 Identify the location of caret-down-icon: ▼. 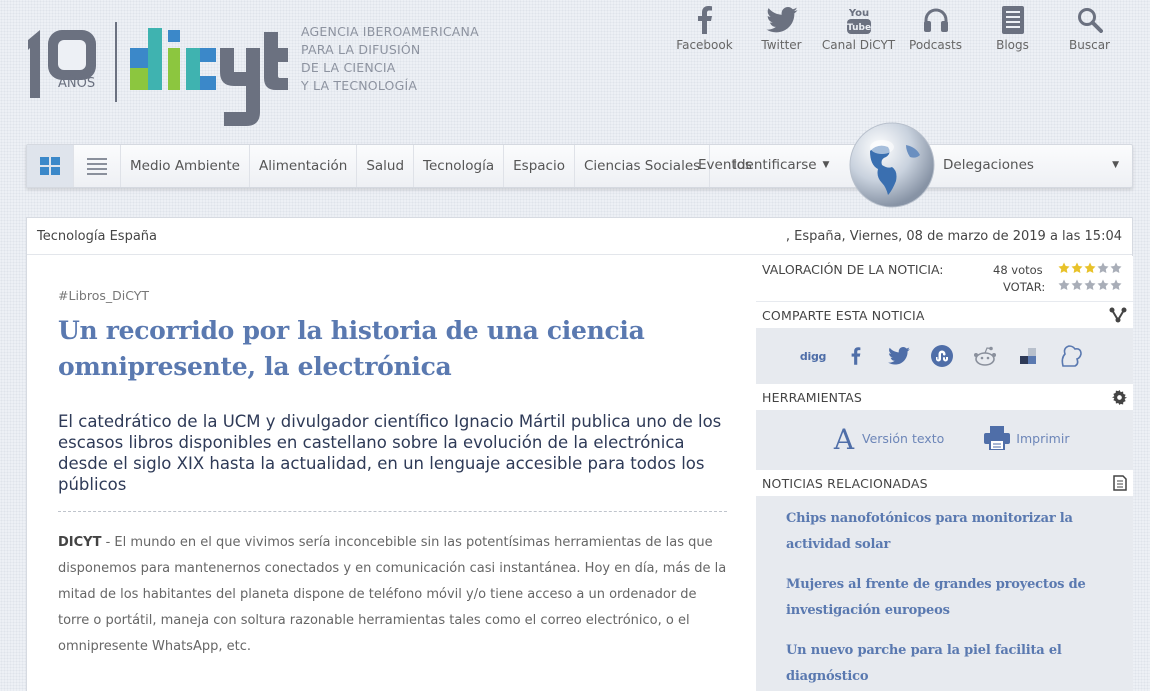
(826, 165).